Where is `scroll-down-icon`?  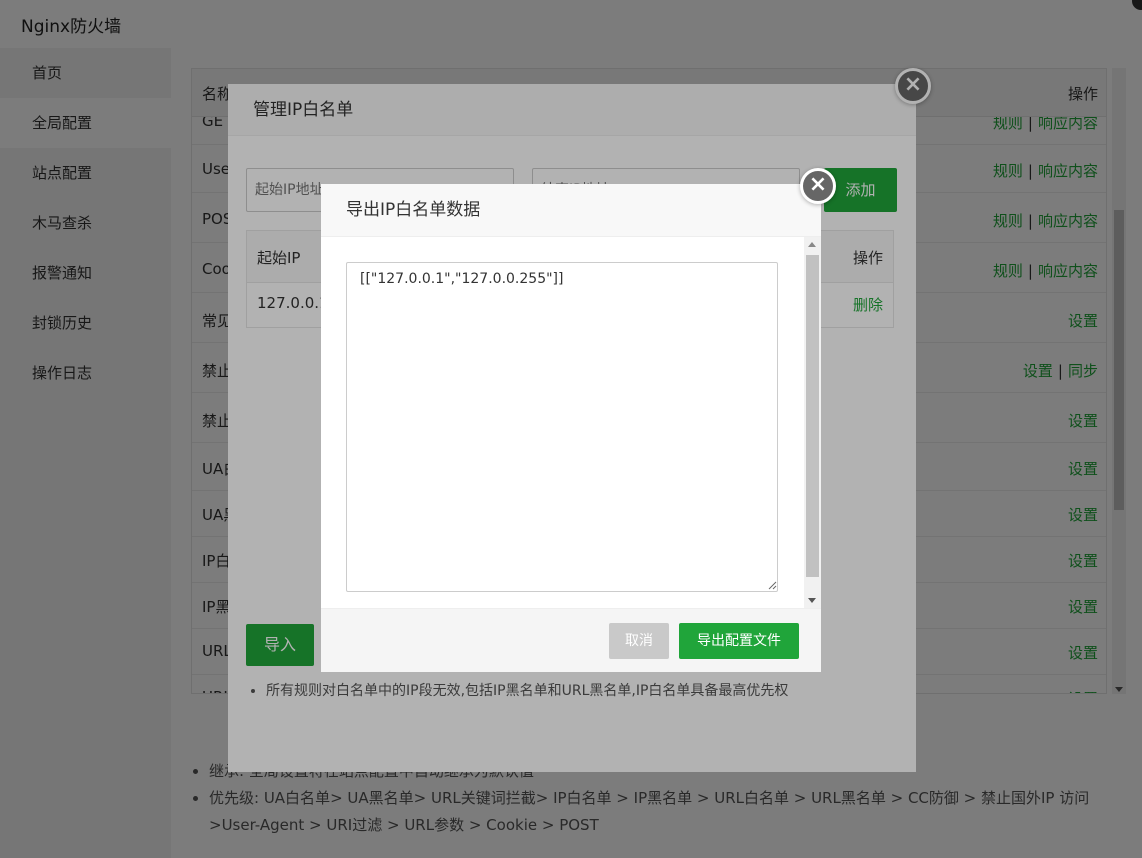
scroll-down-icon is located at coordinates (812, 600).